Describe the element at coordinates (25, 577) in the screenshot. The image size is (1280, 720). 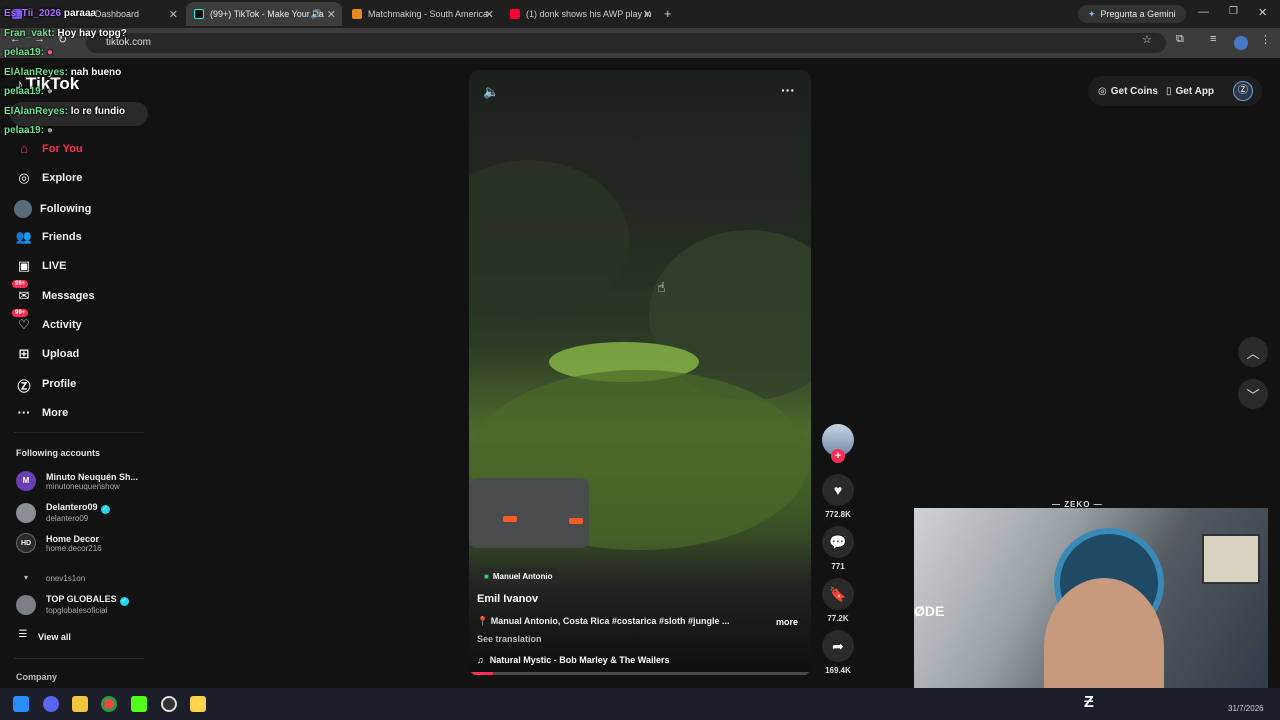
I see `wolf-avatar-icon: ▾` at that location.